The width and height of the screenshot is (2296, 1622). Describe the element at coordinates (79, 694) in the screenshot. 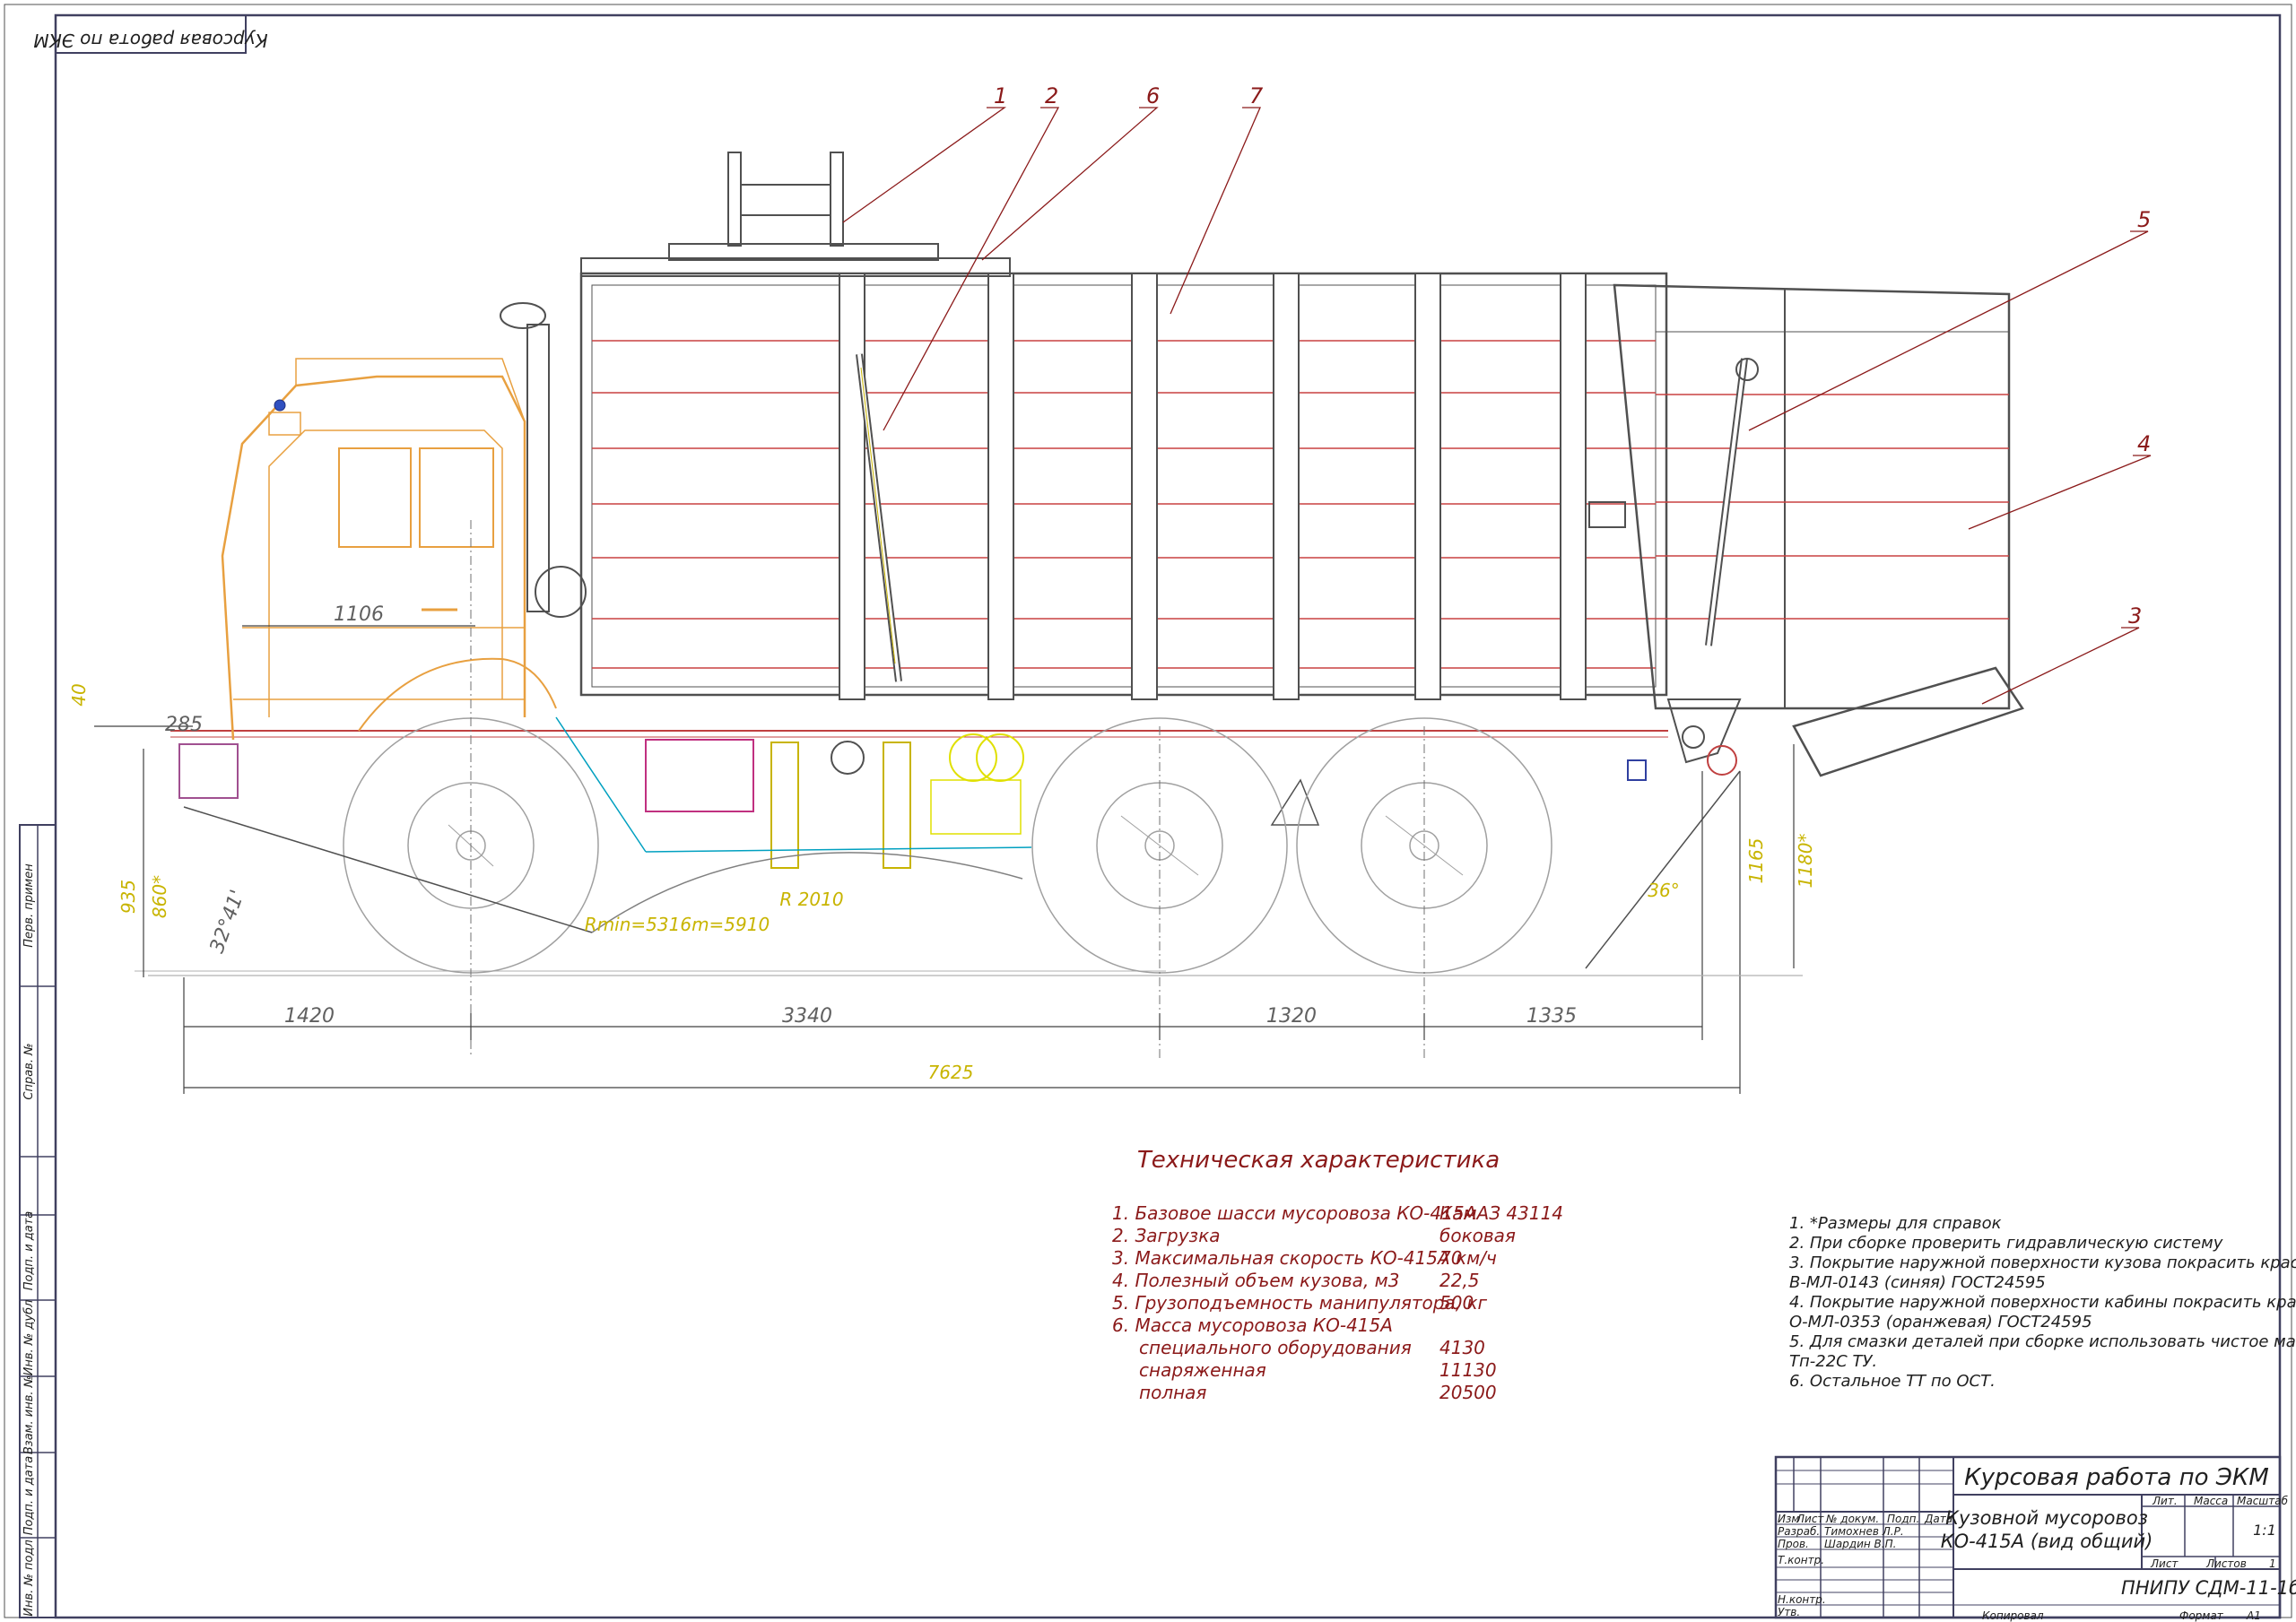

I see `dim-40: 40` at that location.